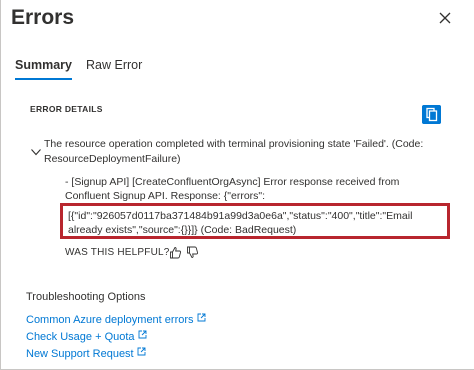 This screenshot has height=370, width=474. Describe the element at coordinates (445, 18) in the screenshot. I see `close-icon` at that location.